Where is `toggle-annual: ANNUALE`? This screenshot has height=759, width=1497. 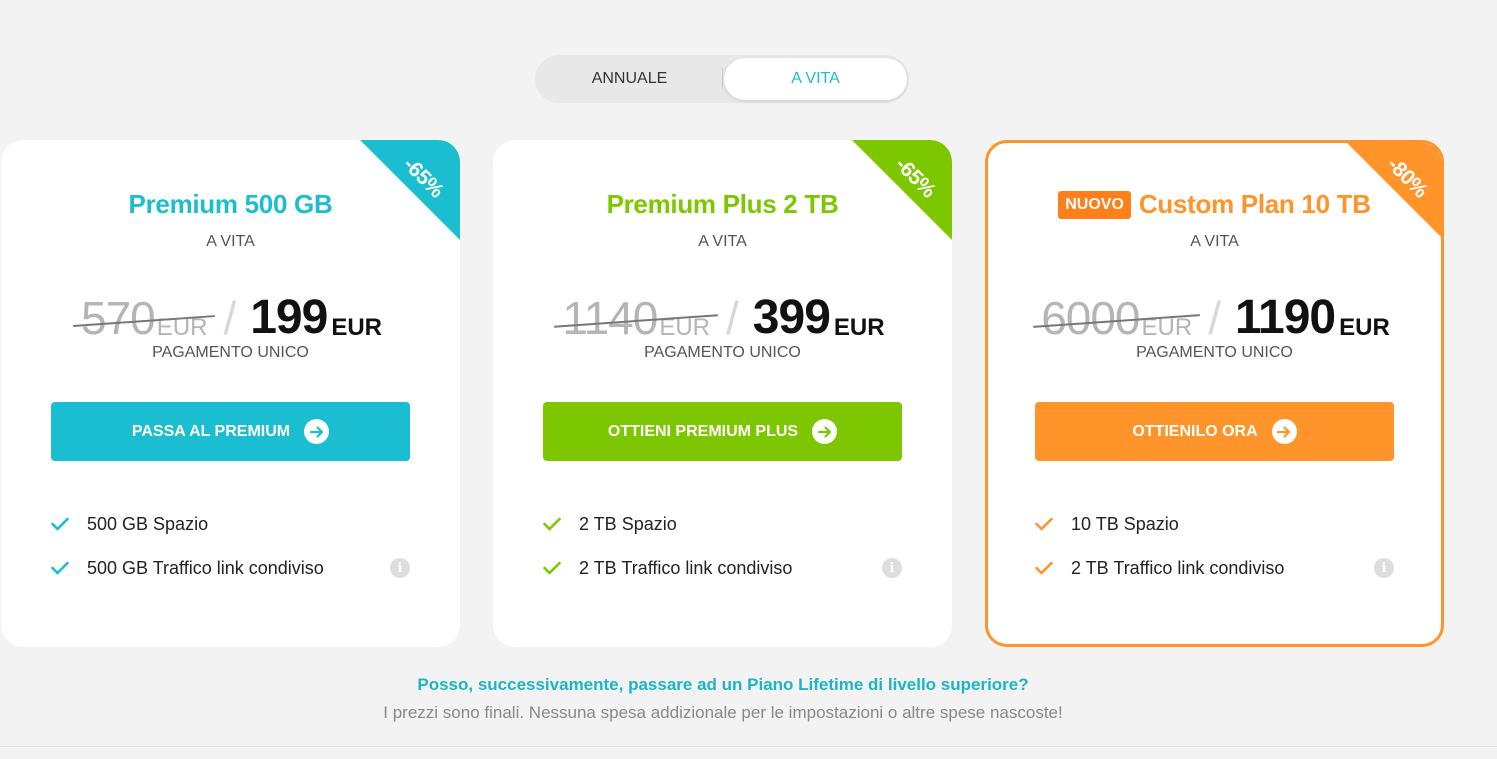 toggle-annual: ANNUALE is located at coordinates (629, 79).